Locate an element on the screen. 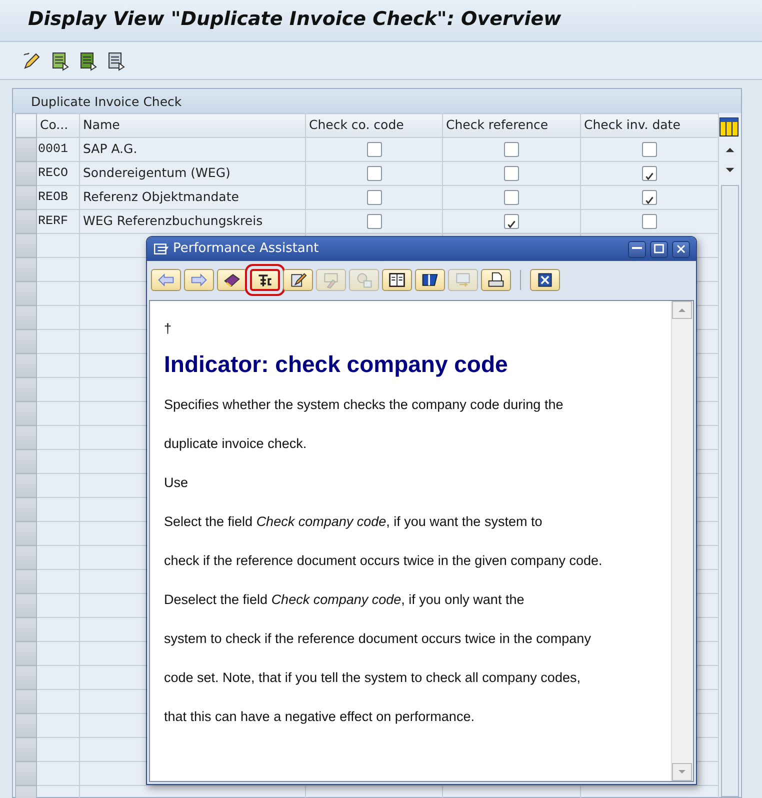  open-book-button is located at coordinates (397, 280).